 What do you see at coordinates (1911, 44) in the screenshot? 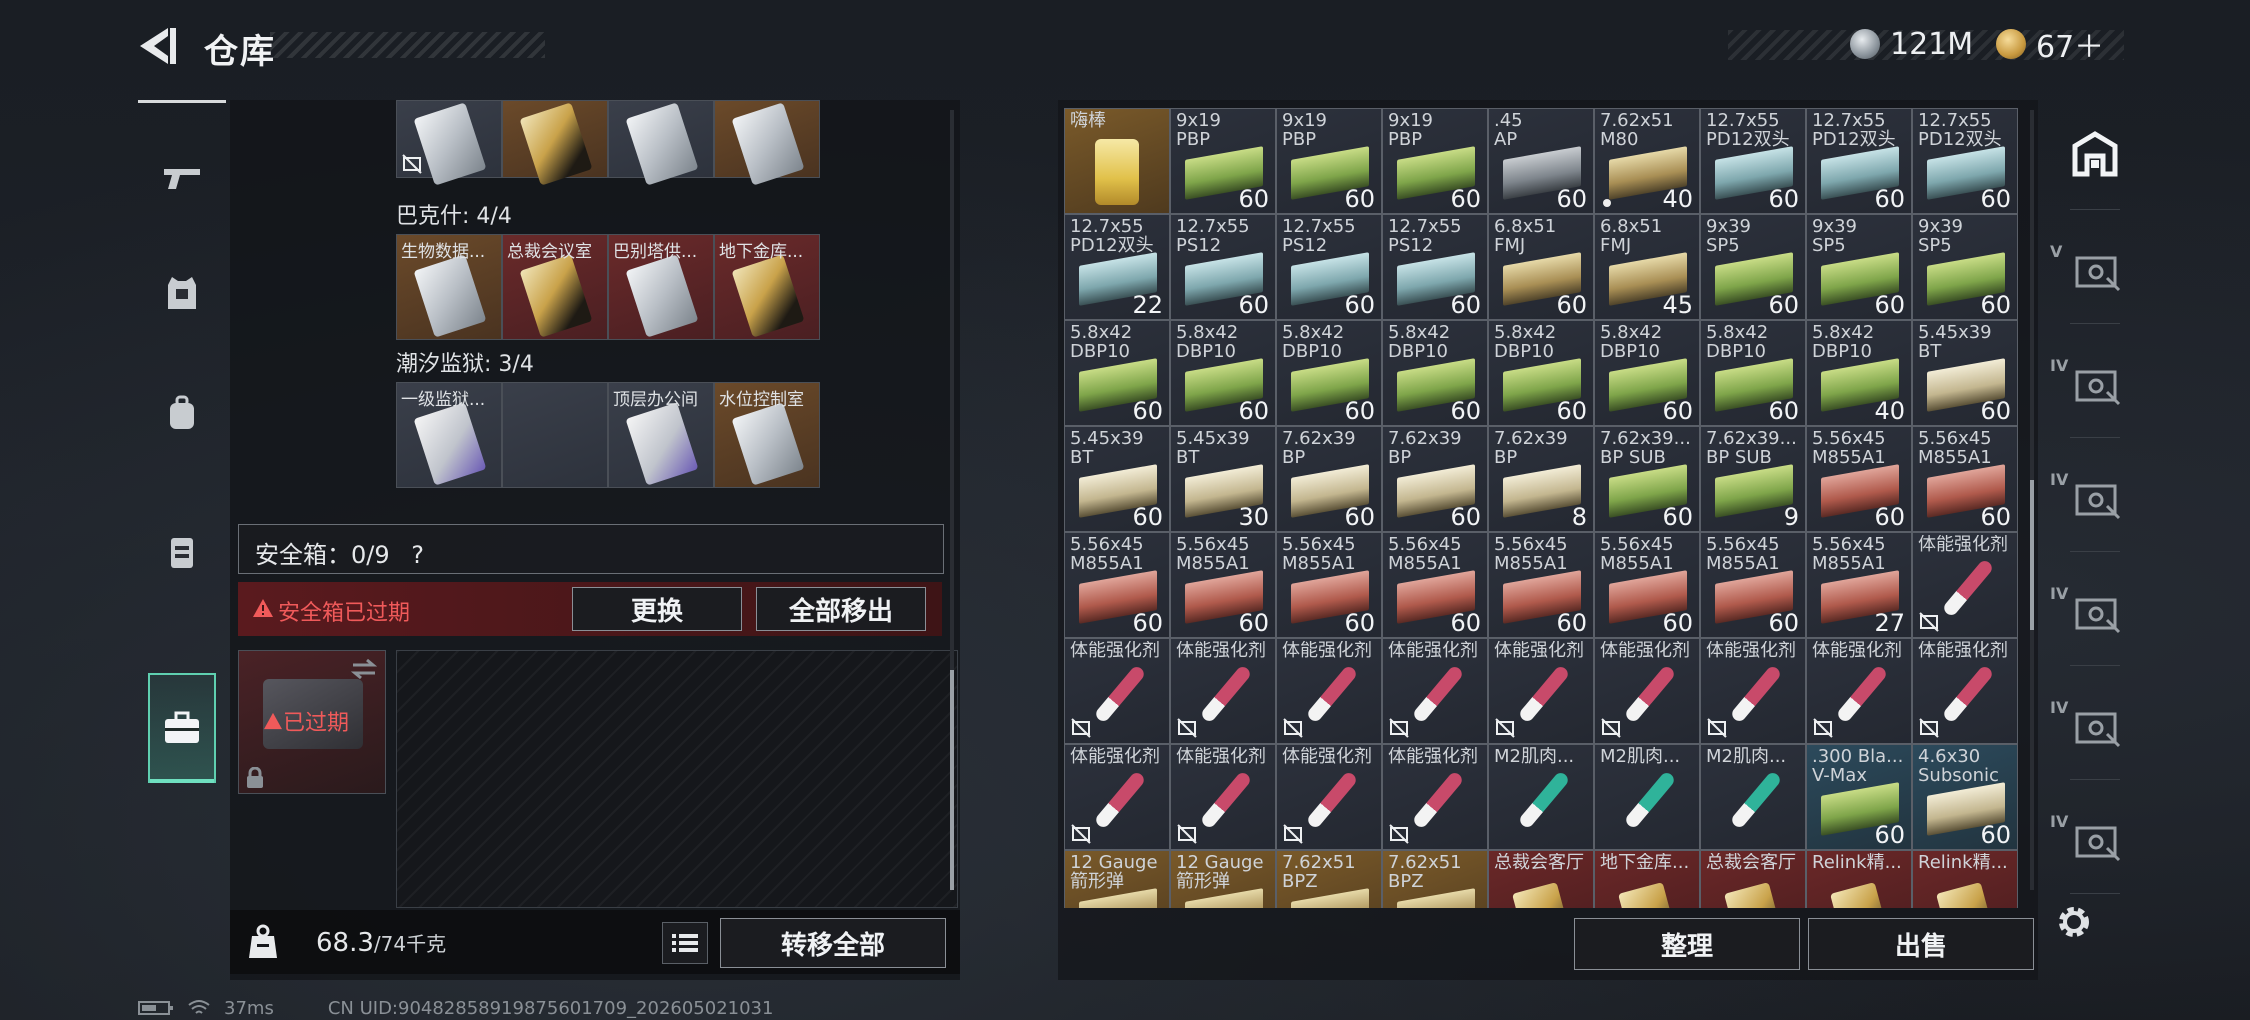
I see `currency-silver: 121M` at bounding box center [1911, 44].